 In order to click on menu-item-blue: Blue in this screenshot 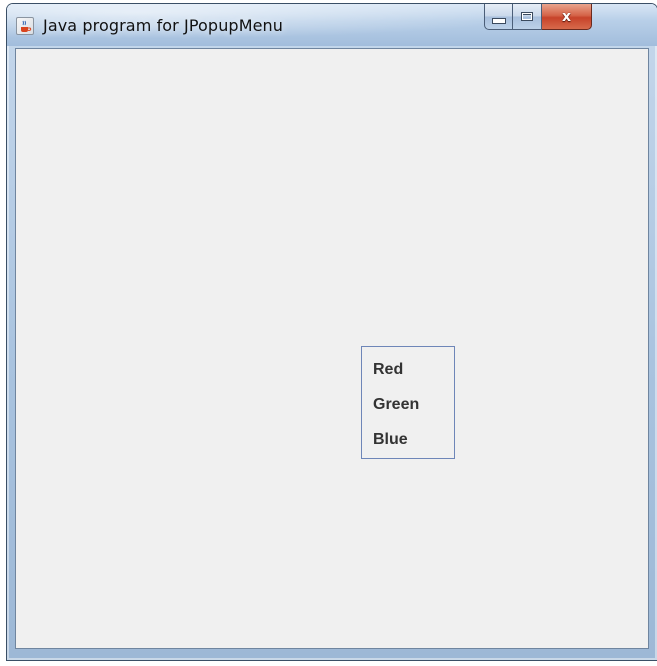, I will do `click(408, 439)`.